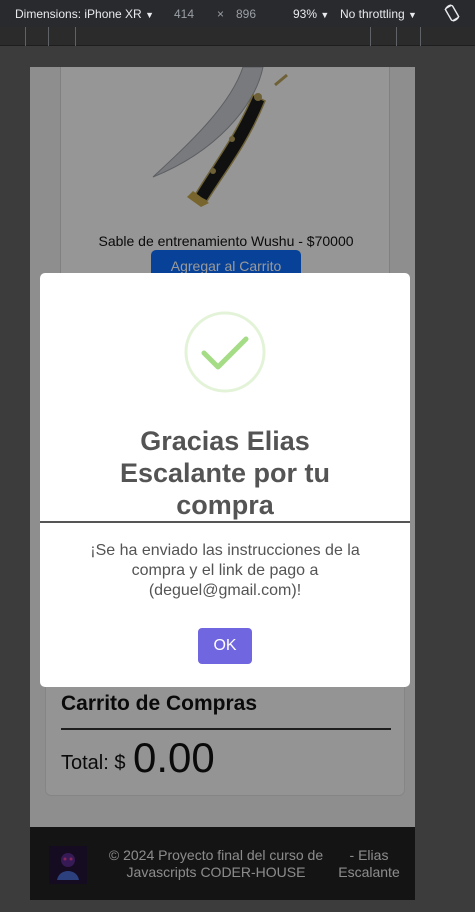 The height and width of the screenshot is (912, 475). What do you see at coordinates (225, 473) in the screenshot?
I see `modal-title: Gracias Elias Escalante por tu compra` at bounding box center [225, 473].